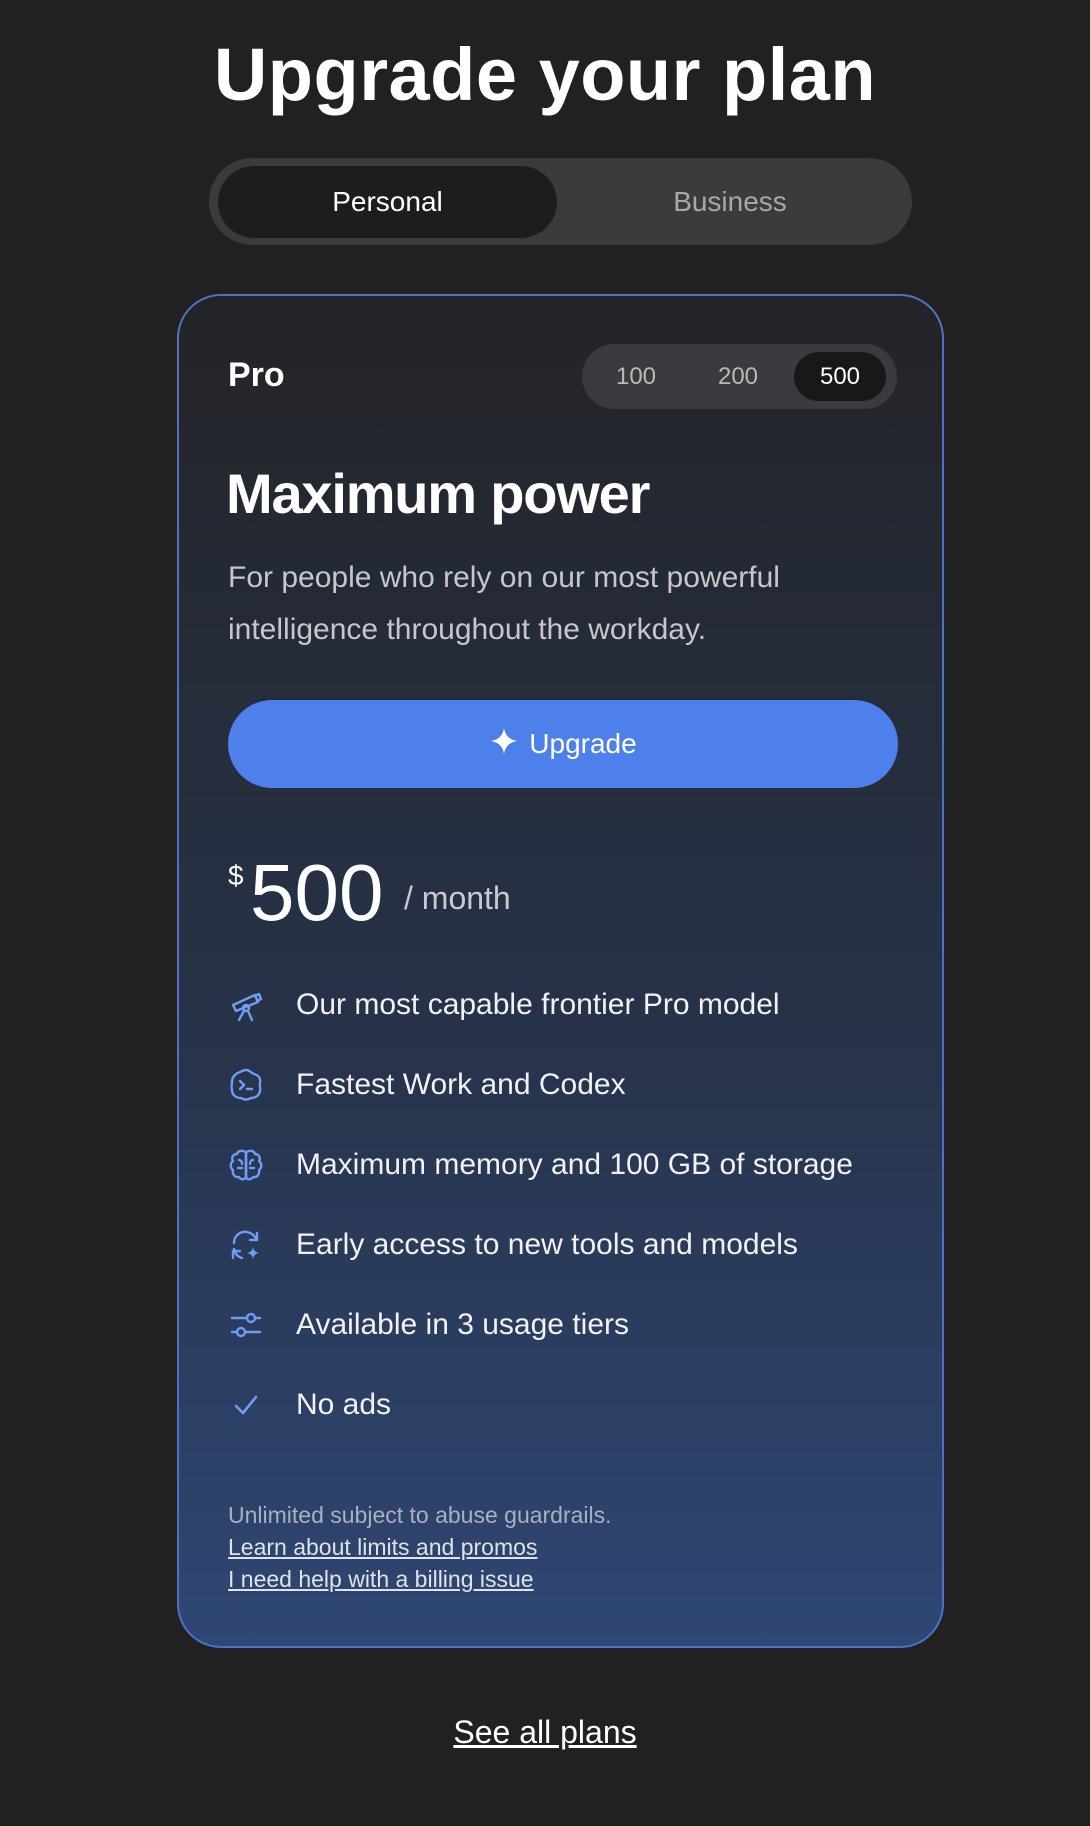 The width and height of the screenshot is (1090, 1826). I want to click on feature-item: Maximum memory and 100 GB of storage, so click(568, 1165).